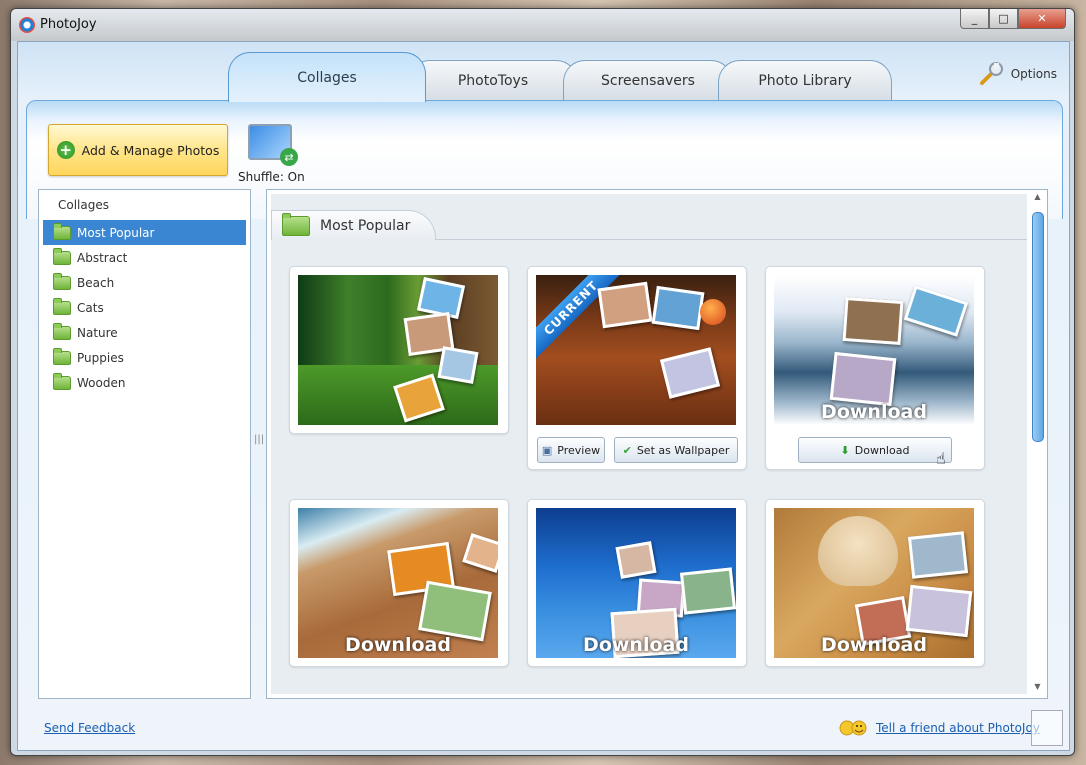 Image resolution: width=1086 pixels, height=765 pixels. I want to click on sidebar-item-puppies: Puppies, so click(144, 357).